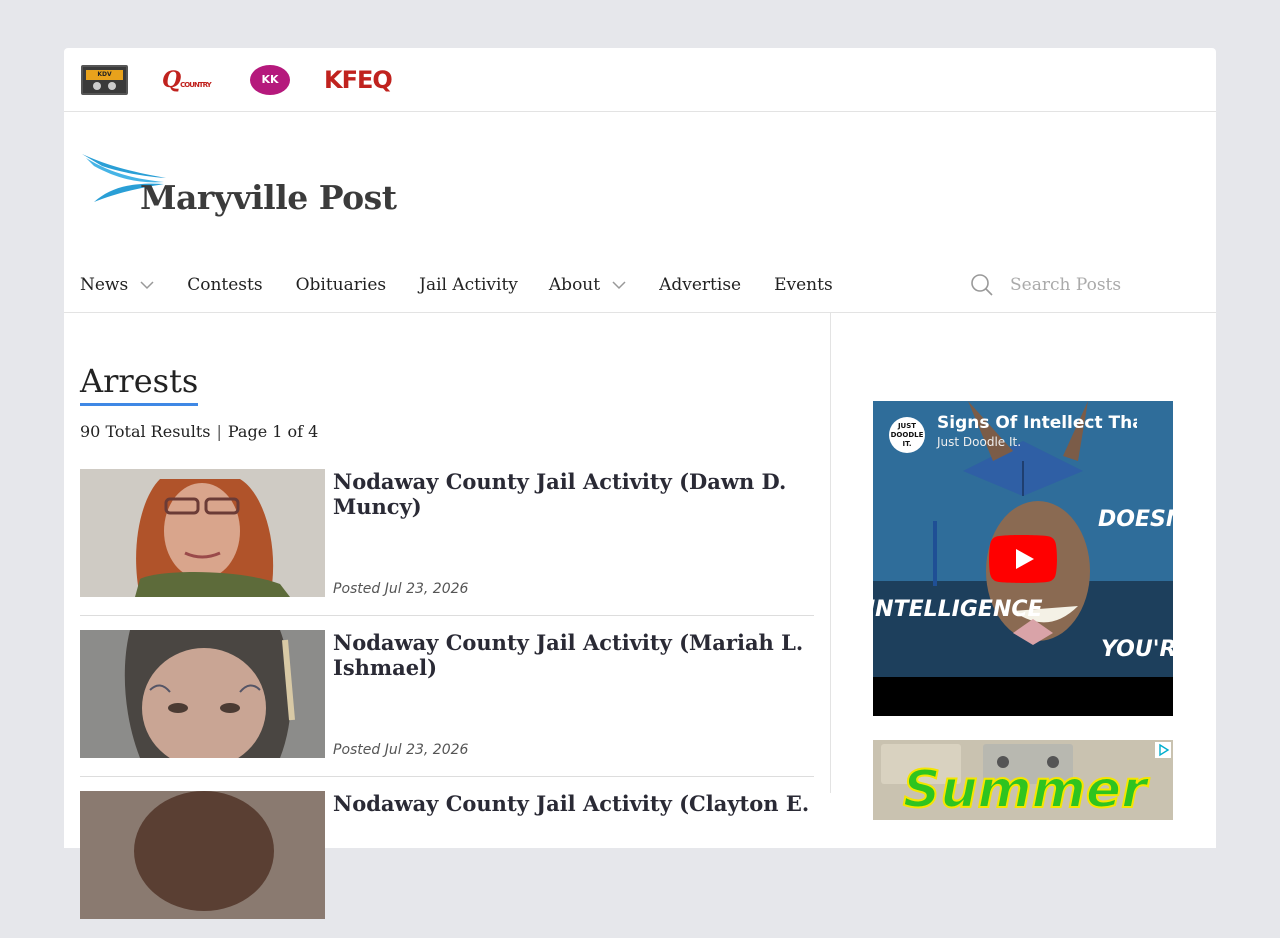 This screenshot has width=1280, height=938. I want to click on nav-item-news: News, so click(117, 285).